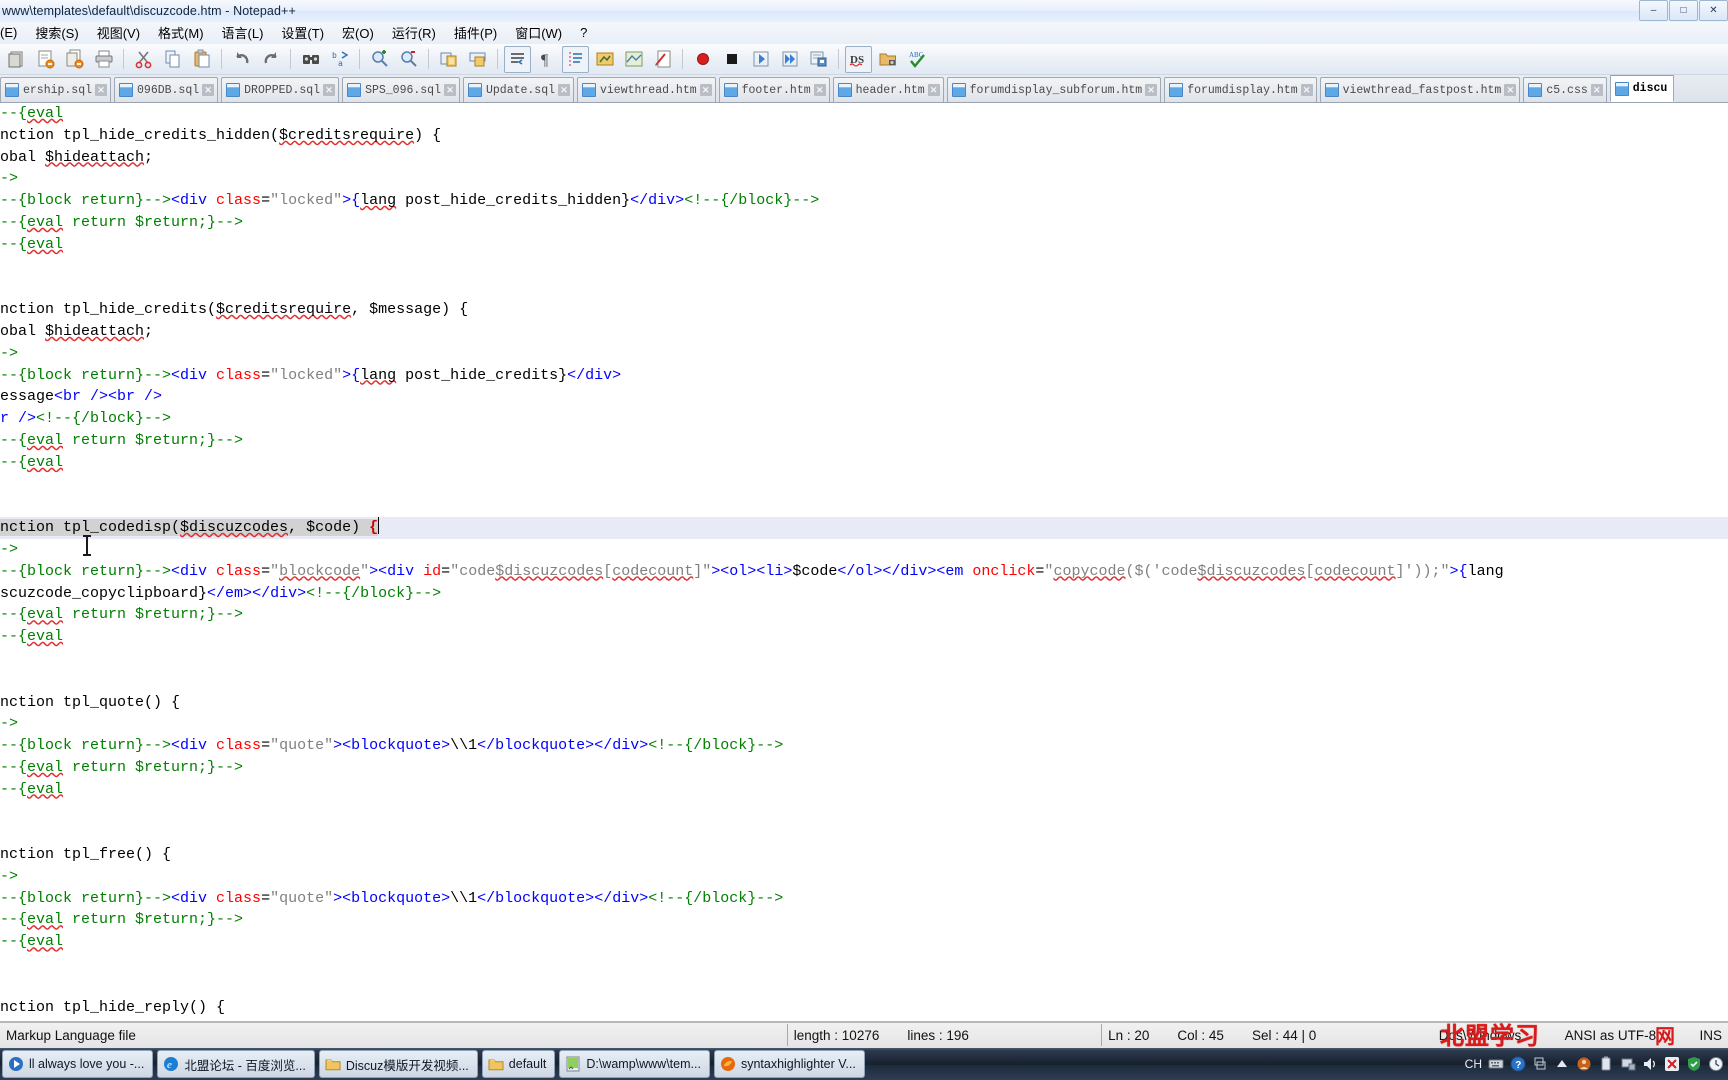 The image size is (1728, 1080). What do you see at coordinates (1458, 571) in the screenshot?
I see `code-token: >{` at bounding box center [1458, 571].